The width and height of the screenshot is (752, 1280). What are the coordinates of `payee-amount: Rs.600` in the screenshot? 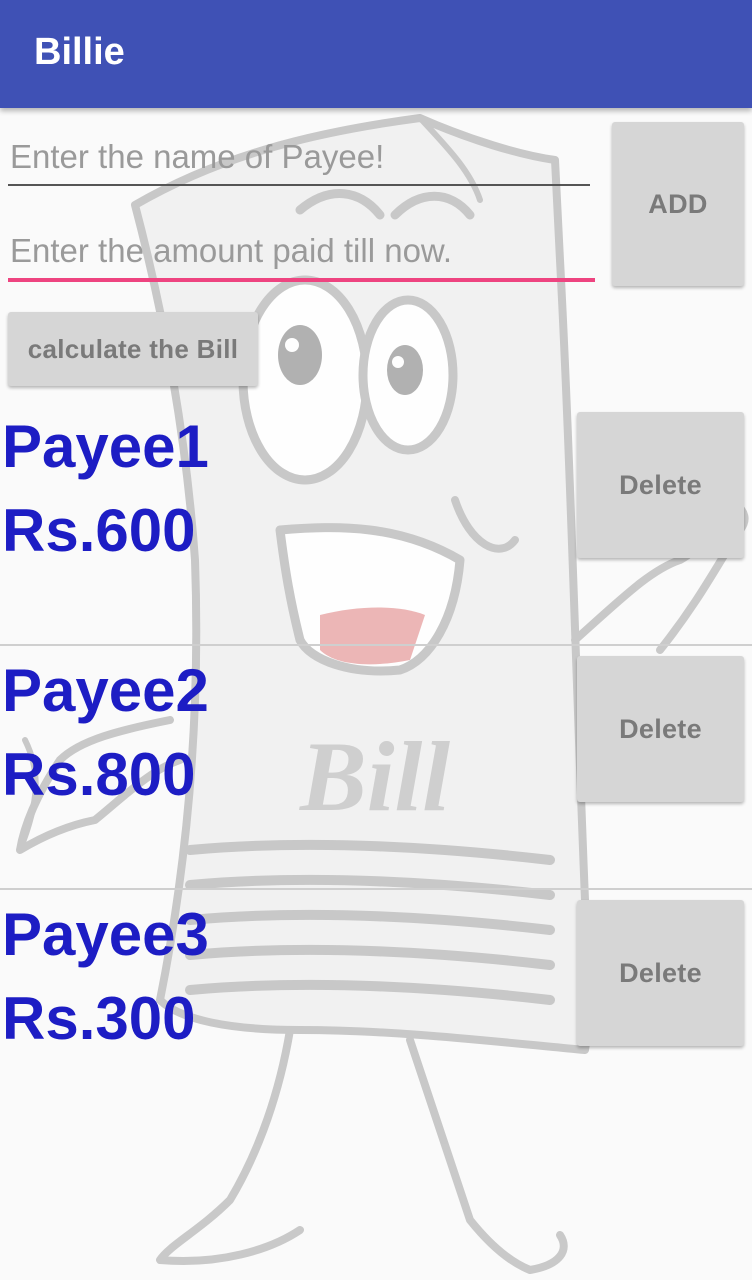 It's located at (99, 530).